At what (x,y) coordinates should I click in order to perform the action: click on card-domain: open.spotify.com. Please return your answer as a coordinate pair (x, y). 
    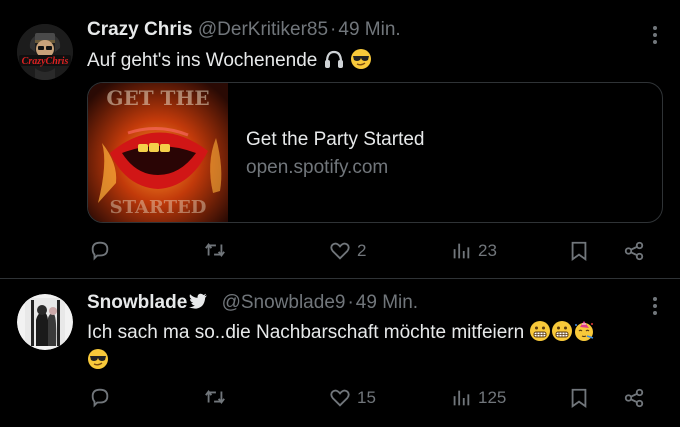
    Looking at the image, I should click on (317, 168).